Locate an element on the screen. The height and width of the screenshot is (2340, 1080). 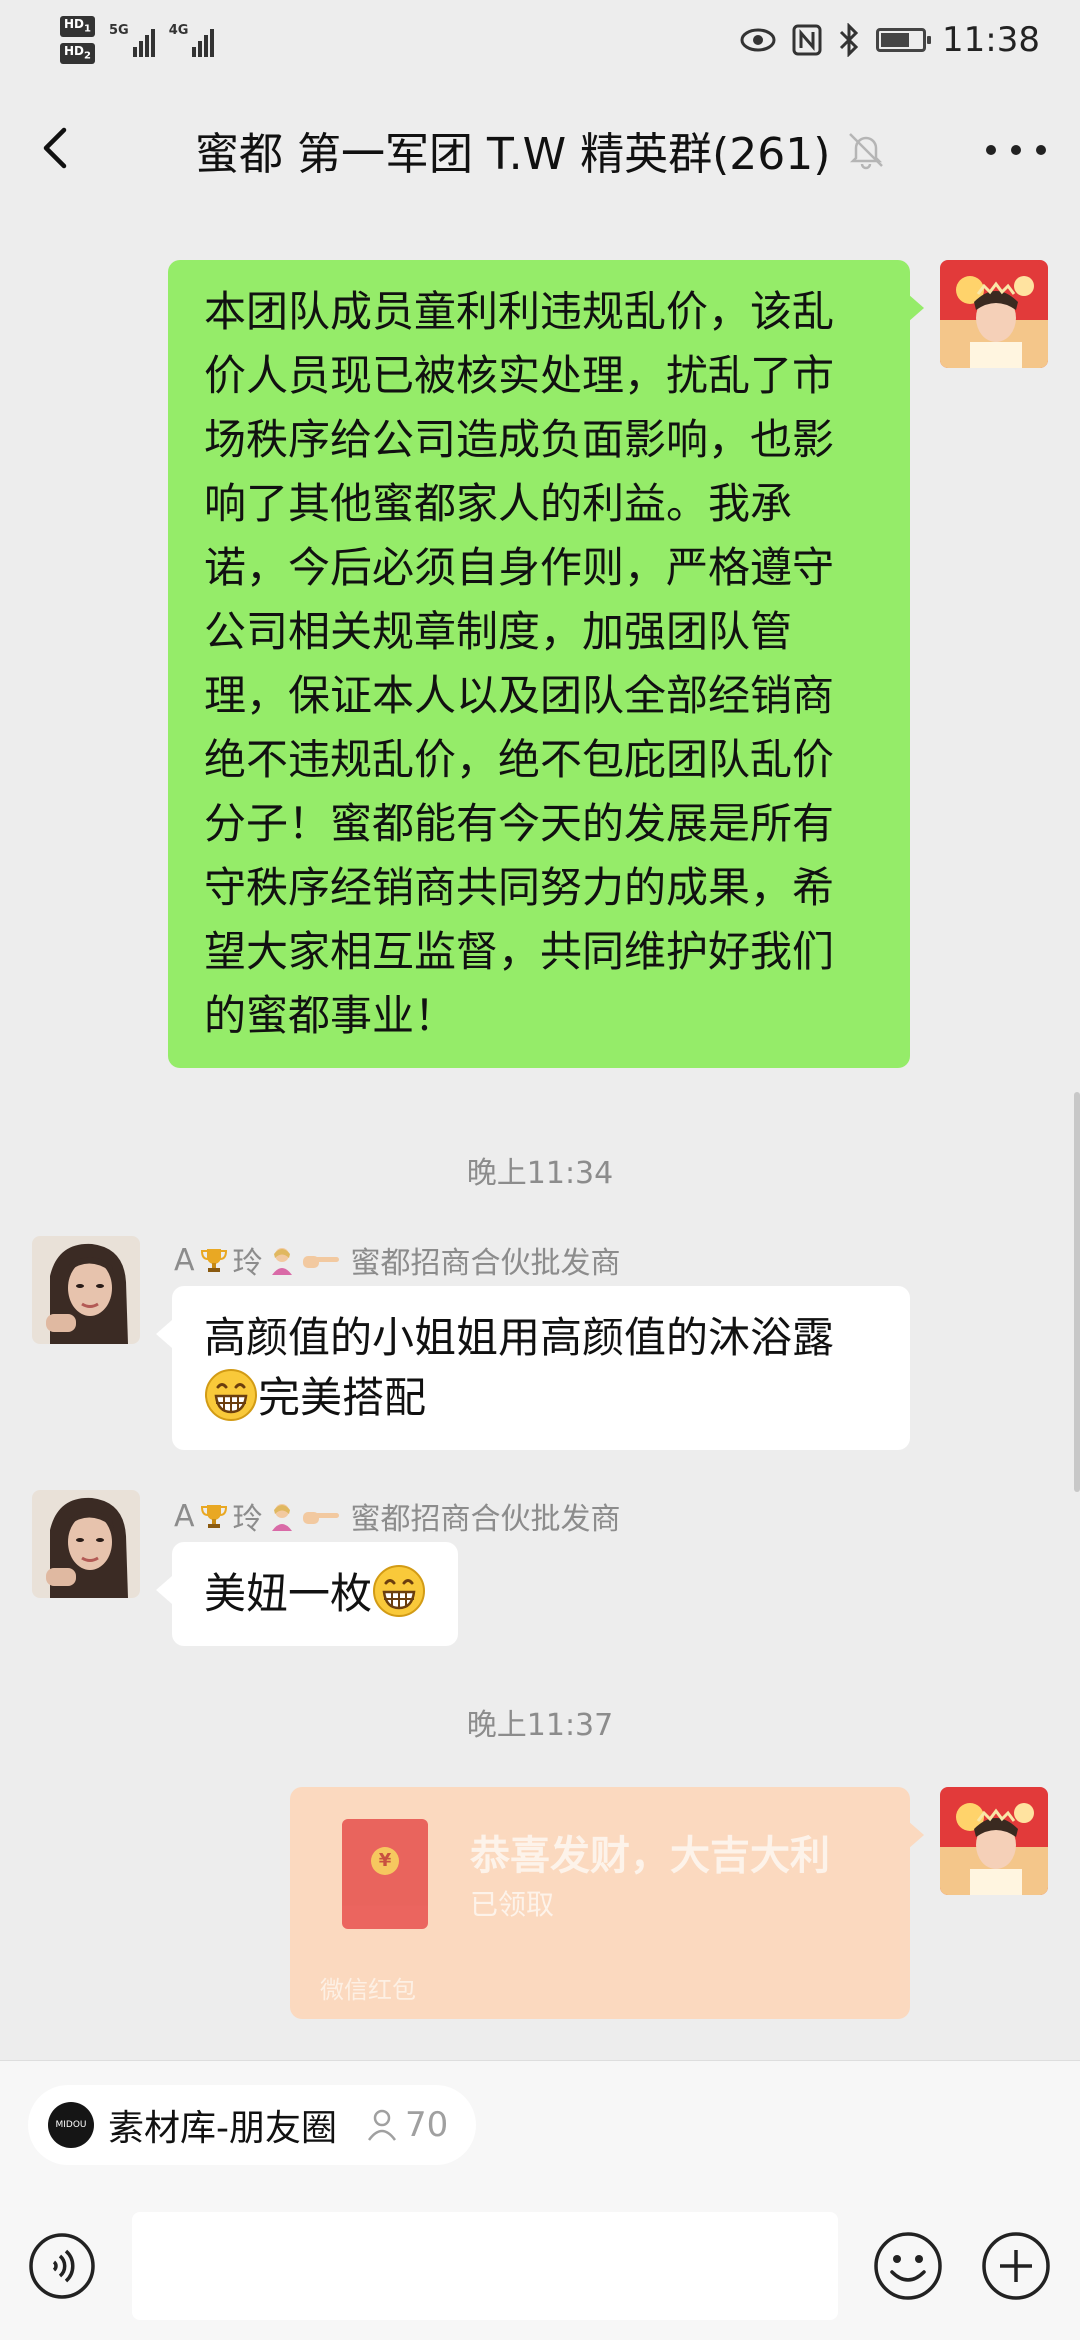
title-wrap: 蜜都 第一军团 T.W 精英群(261) is located at coordinates (541, 150).